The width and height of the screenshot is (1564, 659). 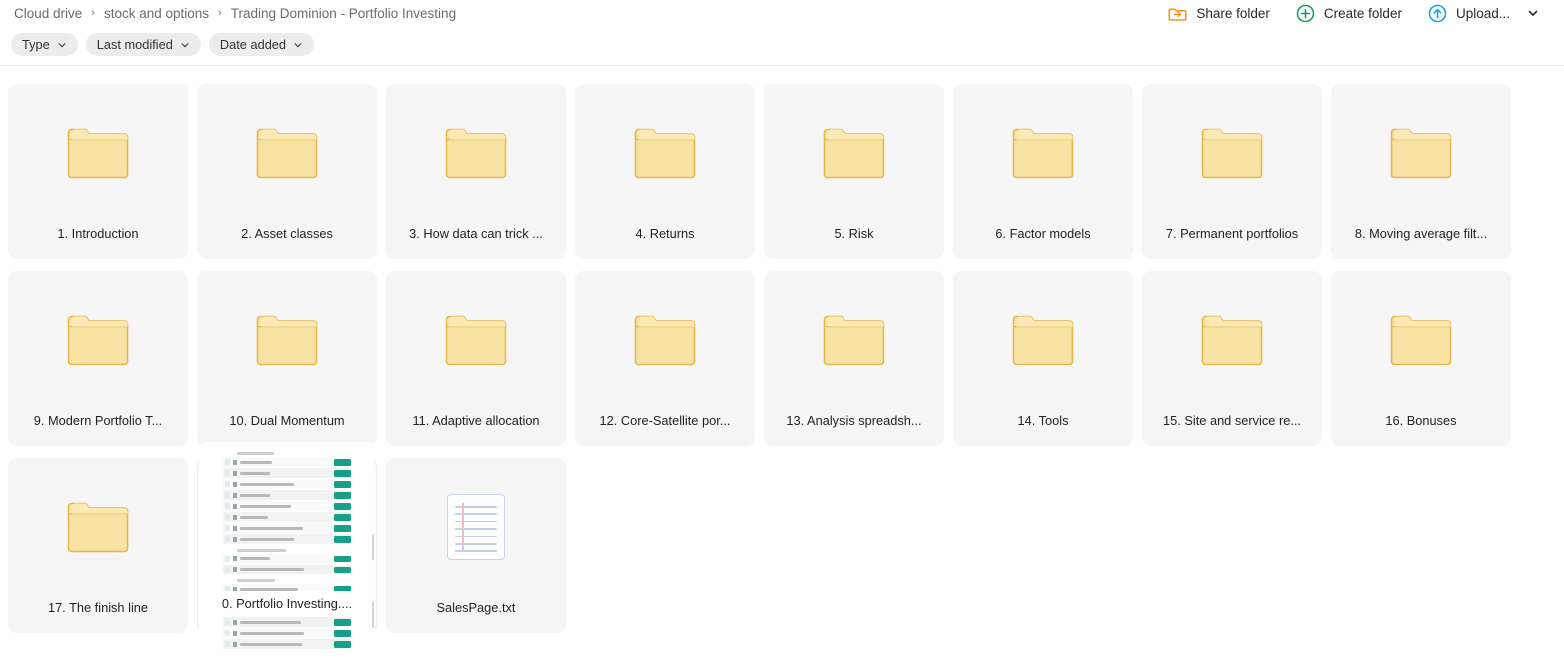 What do you see at coordinates (1362, 13) in the screenshot?
I see `create-folder-label: Create folder` at bounding box center [1362, 13].